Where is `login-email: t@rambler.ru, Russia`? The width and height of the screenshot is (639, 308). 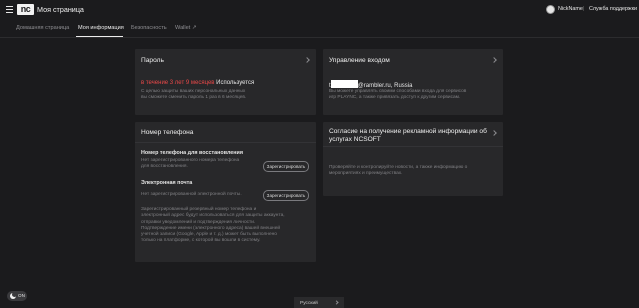 login-email: t@rambler.ru, Russia is located at coordinates (370, 84).